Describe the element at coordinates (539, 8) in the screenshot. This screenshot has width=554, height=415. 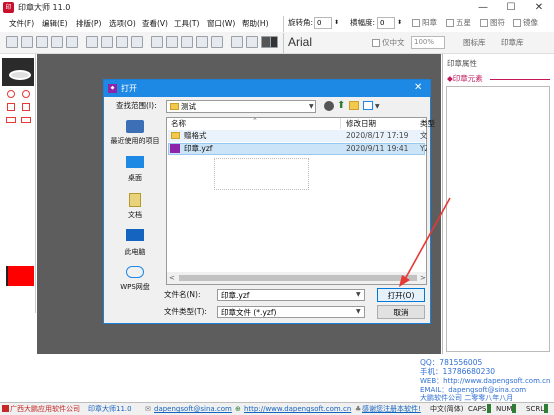
I see `close-button: ✕` at that location.